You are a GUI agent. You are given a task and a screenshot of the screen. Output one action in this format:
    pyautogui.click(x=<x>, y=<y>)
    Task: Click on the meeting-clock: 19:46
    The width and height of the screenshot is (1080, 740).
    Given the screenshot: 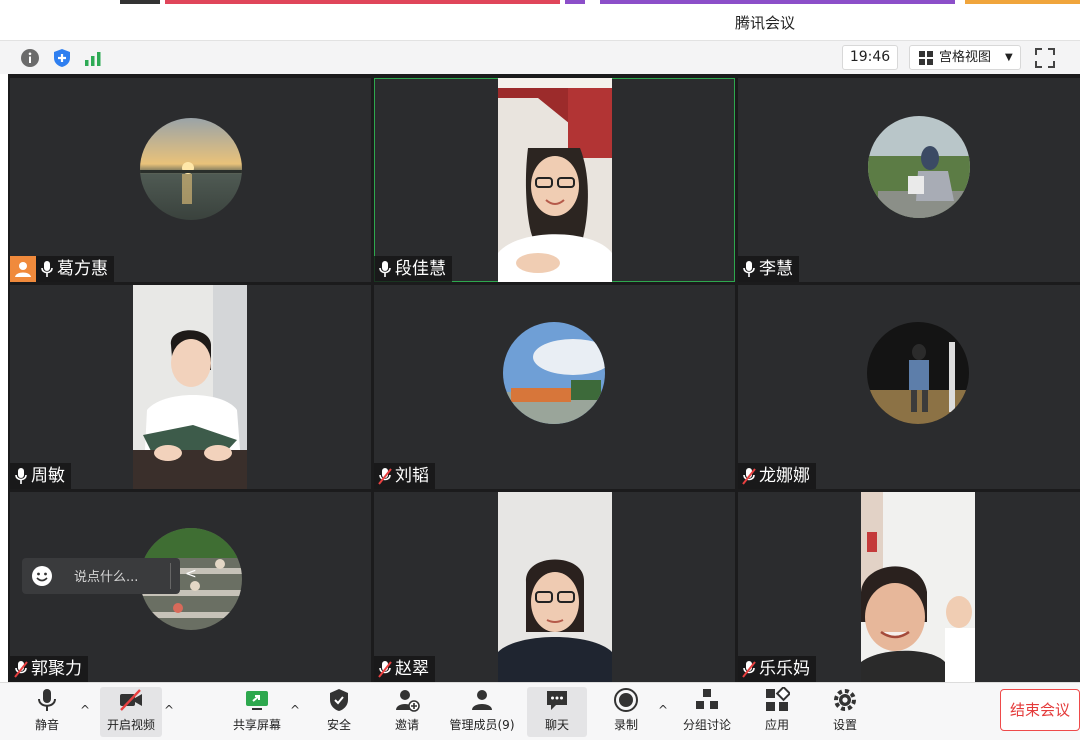 What is the action you would take?
    pyautogui.click(x=870, y=57)
    